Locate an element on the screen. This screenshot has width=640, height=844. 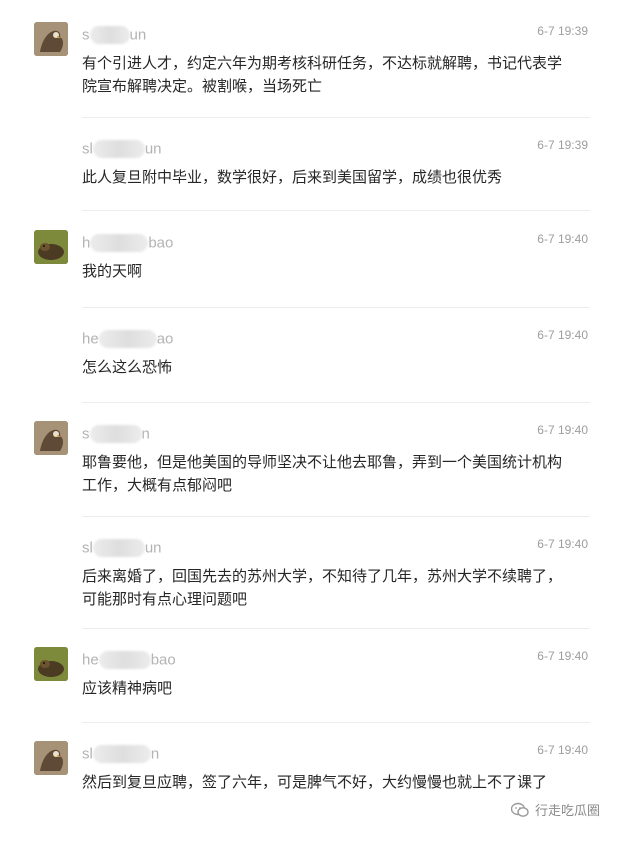
message-text: 此人复旦附中毕业，数学很好，后来到美国留学，成绩也很优秀 is located at coordinates (292, 177).